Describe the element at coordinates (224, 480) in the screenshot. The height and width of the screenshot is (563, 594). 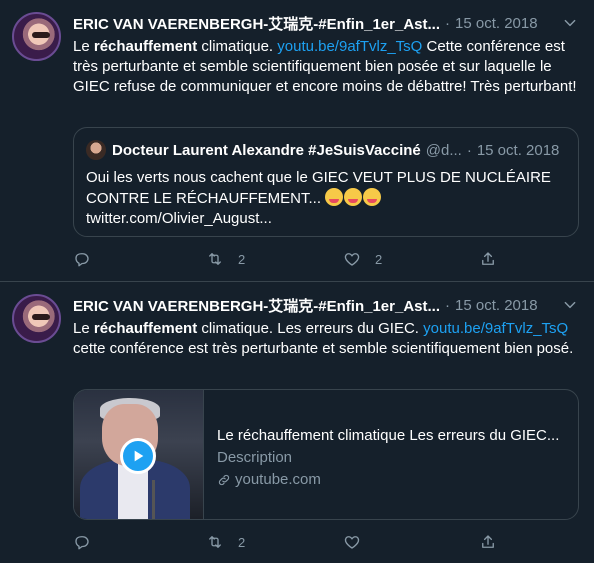
I see `link-icon` at that location.